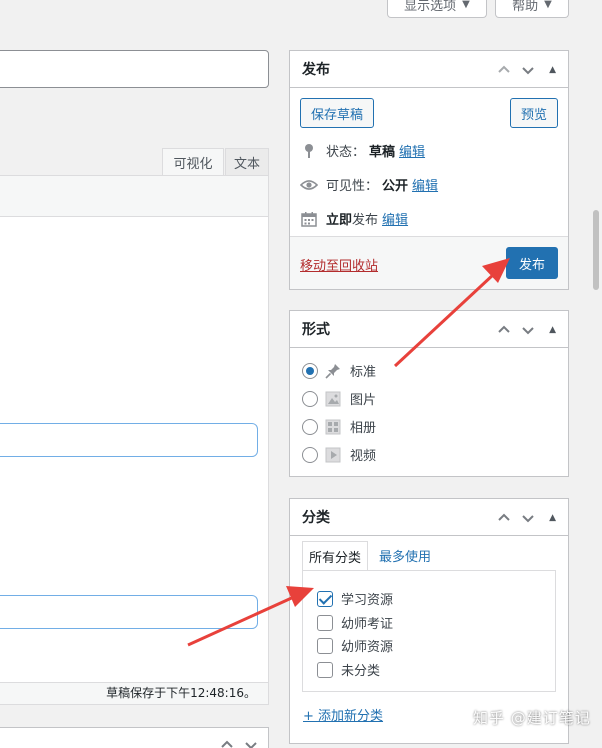 The image size is (602, 748). Describe the element at coordinates (367, 600) in the screenshot. I see `category-label: 学习资源` at that location.